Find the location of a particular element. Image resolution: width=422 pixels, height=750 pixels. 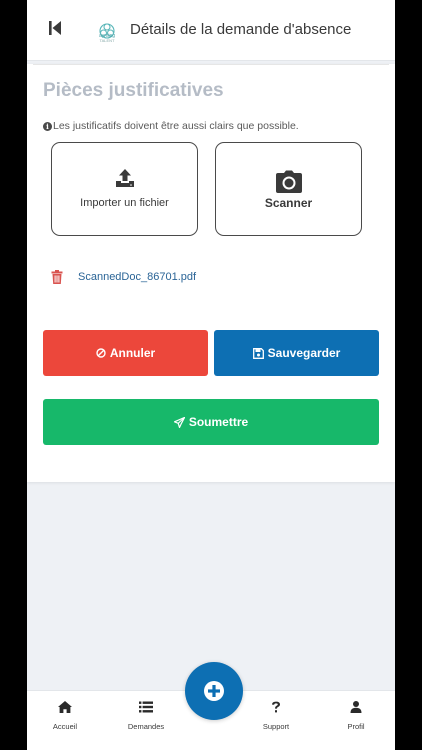

info-icon: i is located at coordinates (47, 126).